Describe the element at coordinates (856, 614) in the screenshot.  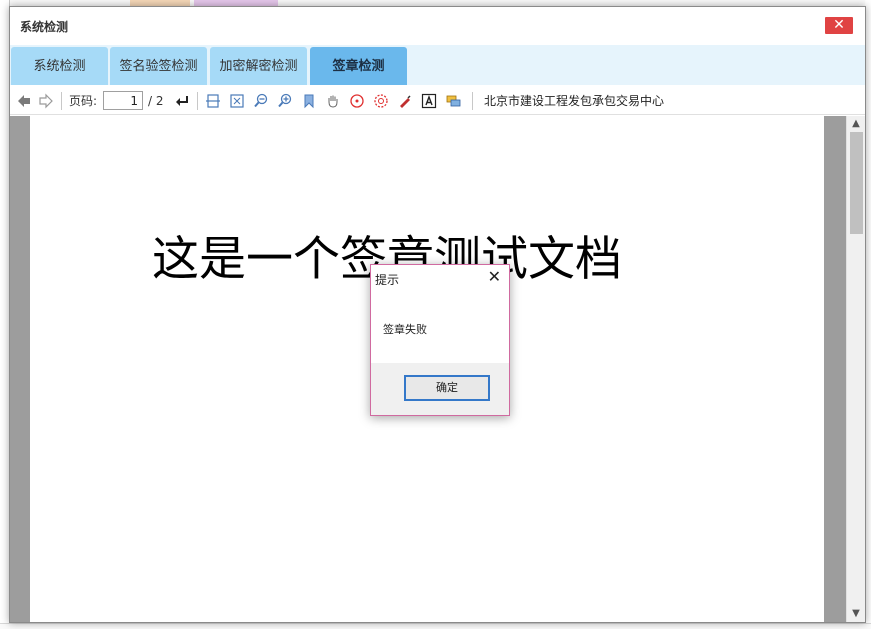
I see `scroll-down-icon: ▼` at that location.